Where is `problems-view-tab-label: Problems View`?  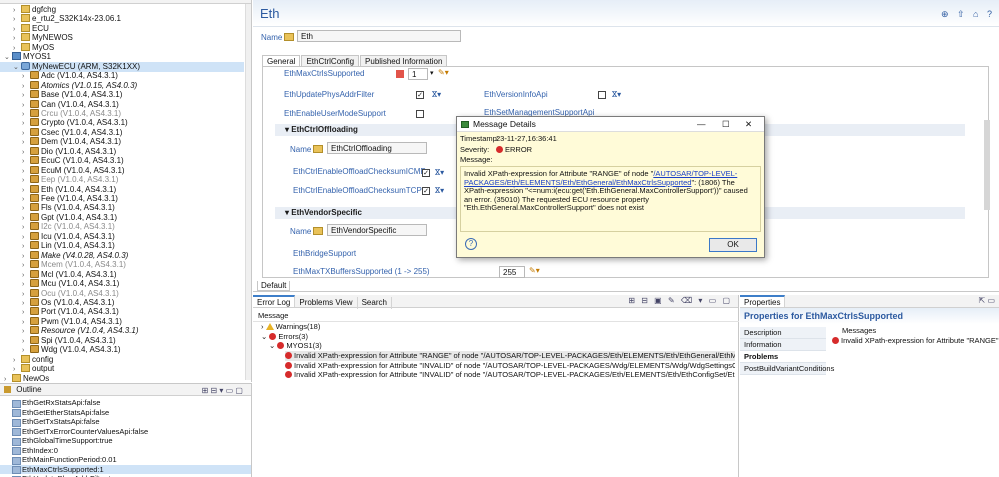 problems-view-tab-label: Problems View is located at coordinates (326, 302).